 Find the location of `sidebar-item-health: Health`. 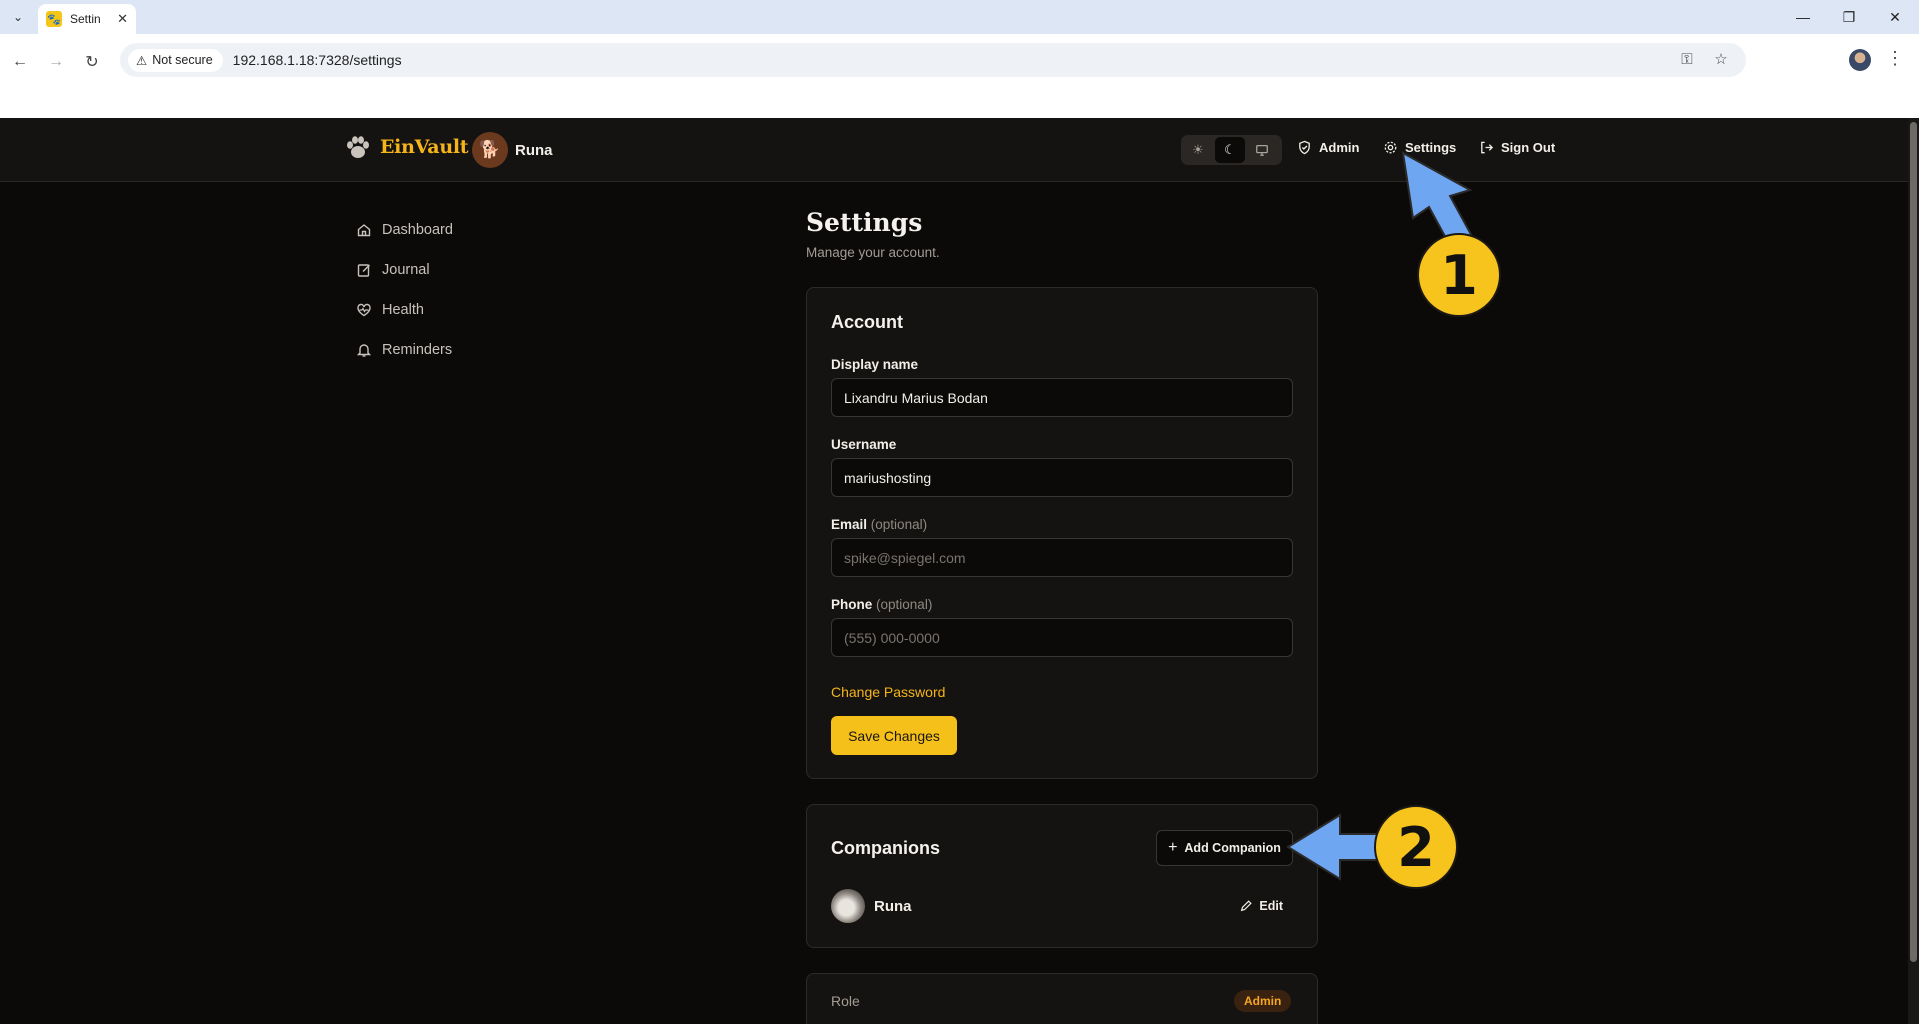

sidebar-item-health: Health is located at coordinates (456, 310).